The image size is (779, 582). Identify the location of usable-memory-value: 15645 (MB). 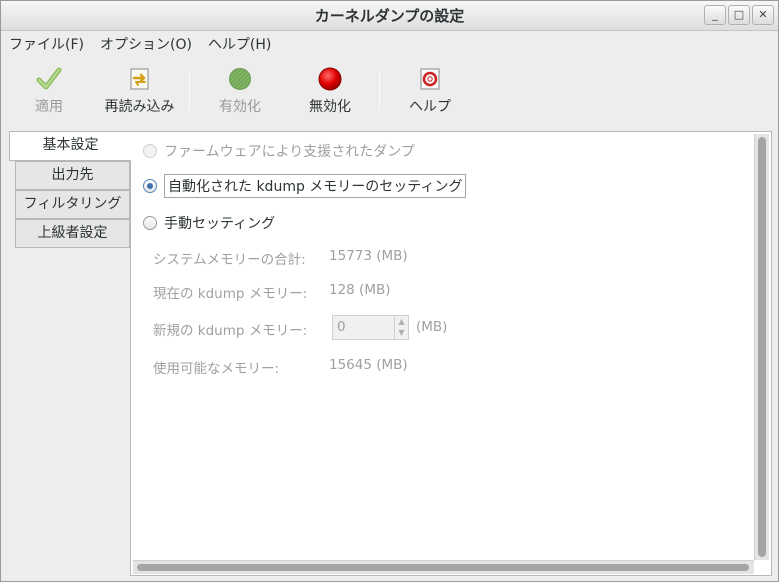
(368, 365).